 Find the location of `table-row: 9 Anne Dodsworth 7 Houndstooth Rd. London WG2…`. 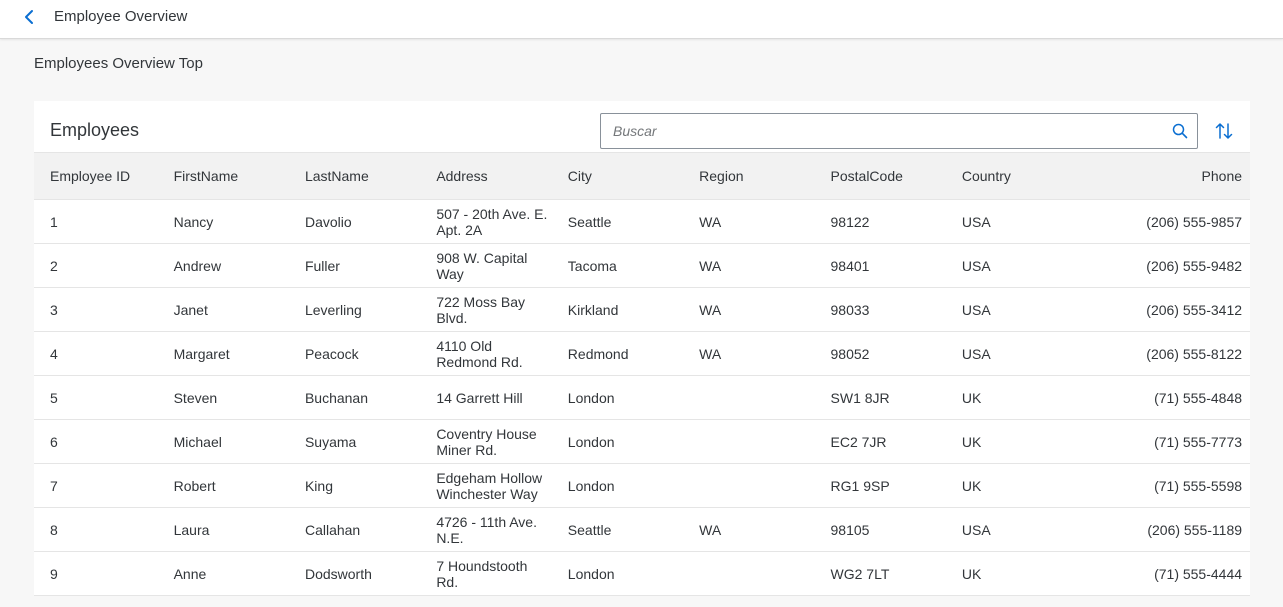

table-row: 9 Anne Dodsworth 7 Houndstooth Rd. London WG2… is located at coordinates (642, 574).